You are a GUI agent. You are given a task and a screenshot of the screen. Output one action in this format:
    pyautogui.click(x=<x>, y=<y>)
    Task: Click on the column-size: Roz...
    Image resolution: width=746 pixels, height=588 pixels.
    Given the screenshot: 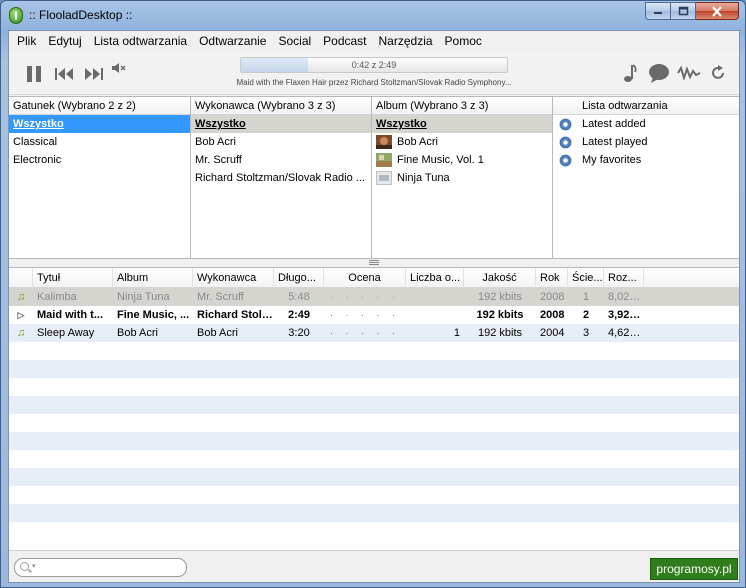 What is the action you would take?
    pyautogui.click(x=624, y=278)
    